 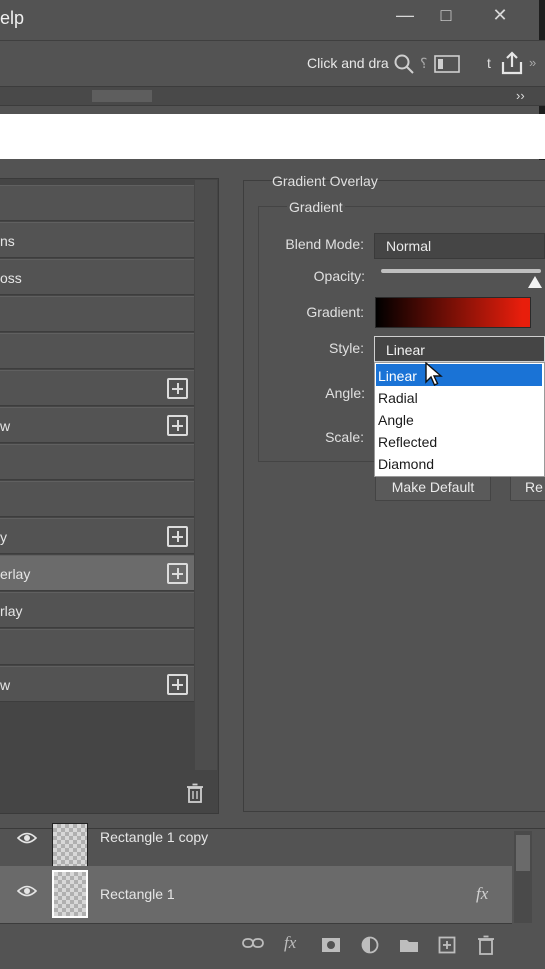 What do you see at coordinates (459, 397) in the screenshot?
I see `style-option-radial: Radial` at bounding box center [459, 397].